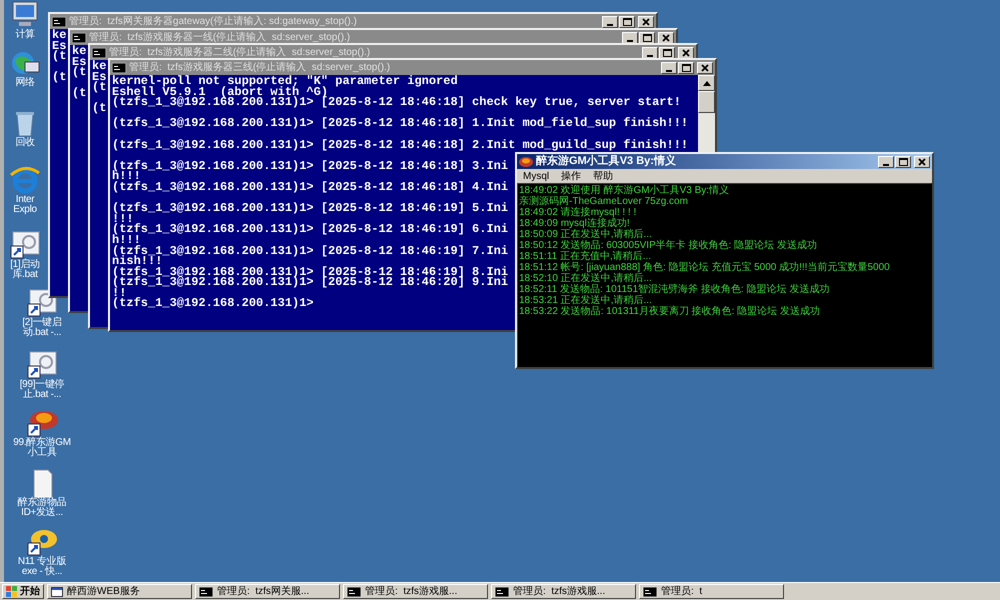  Describe the element at coordinates (259, 67) in the screenshot. I see `window-title: 管理员: tzfs游戏服务器三线(停止请输入 sd:server_stop().)` at that location.